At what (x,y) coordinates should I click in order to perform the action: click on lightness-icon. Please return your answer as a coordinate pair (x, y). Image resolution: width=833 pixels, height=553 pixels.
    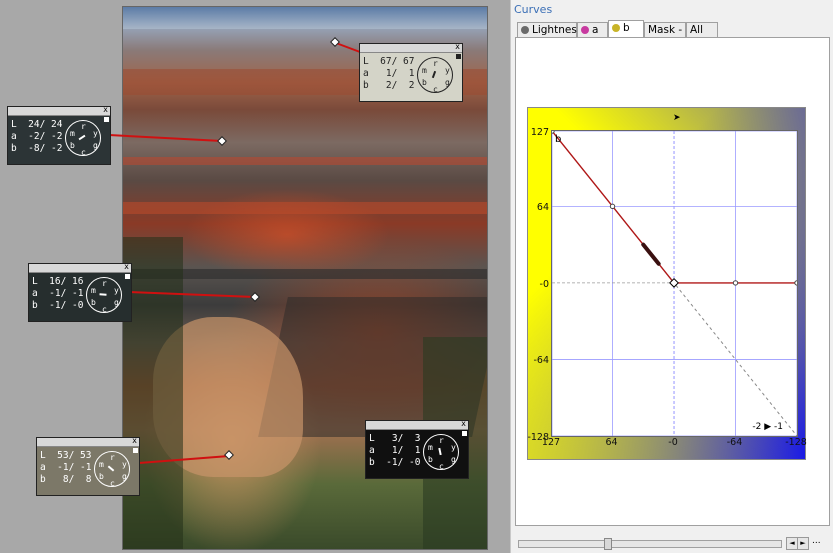
    Looking at the image, I should click on (525, 30).